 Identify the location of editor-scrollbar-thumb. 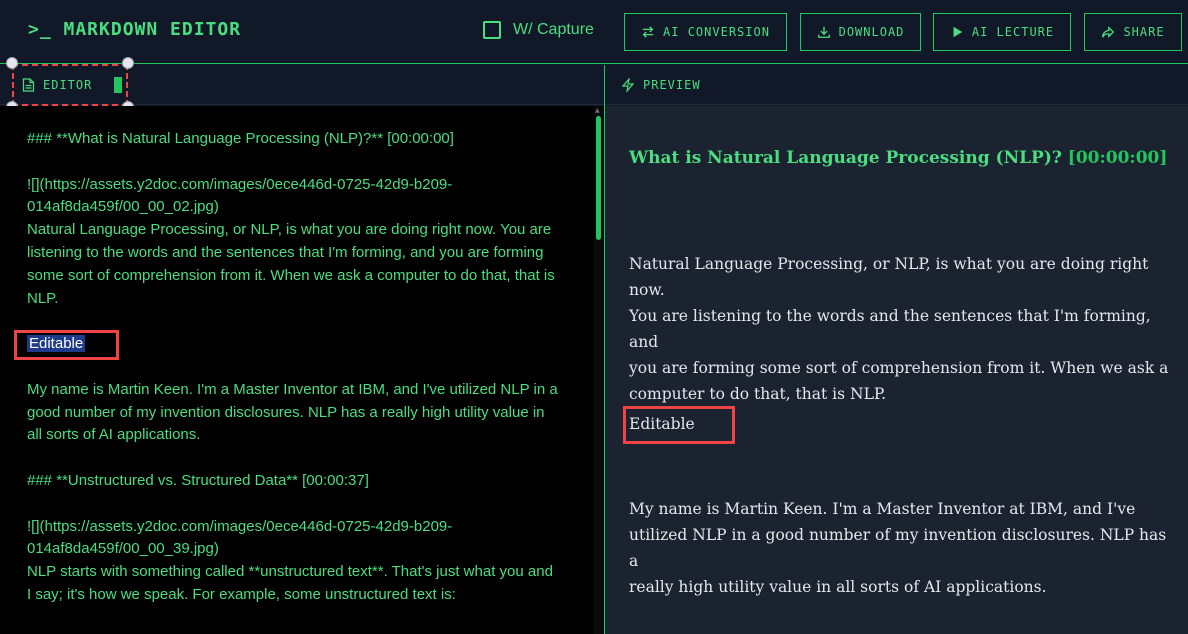
(598, 178).